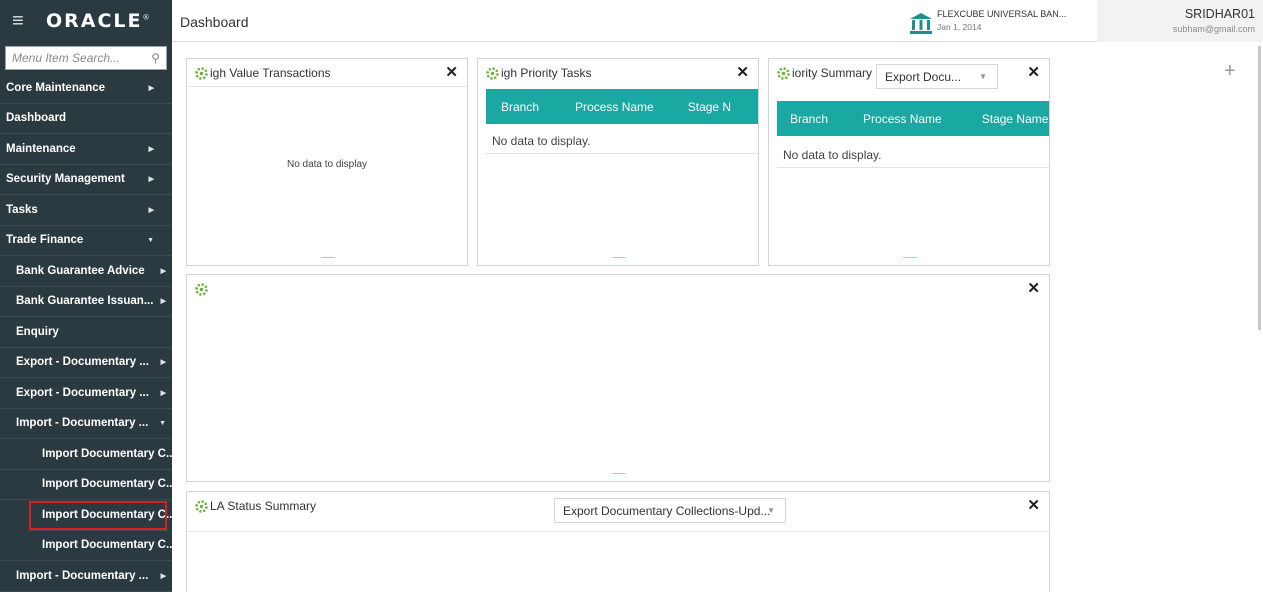 This screenshot has width=1263, height=592. What do you see at coordinates (80, 270) in the screenshot?
I see `menu-item-label: Bank Guarantee Advice` at bounding box center [80, 270].